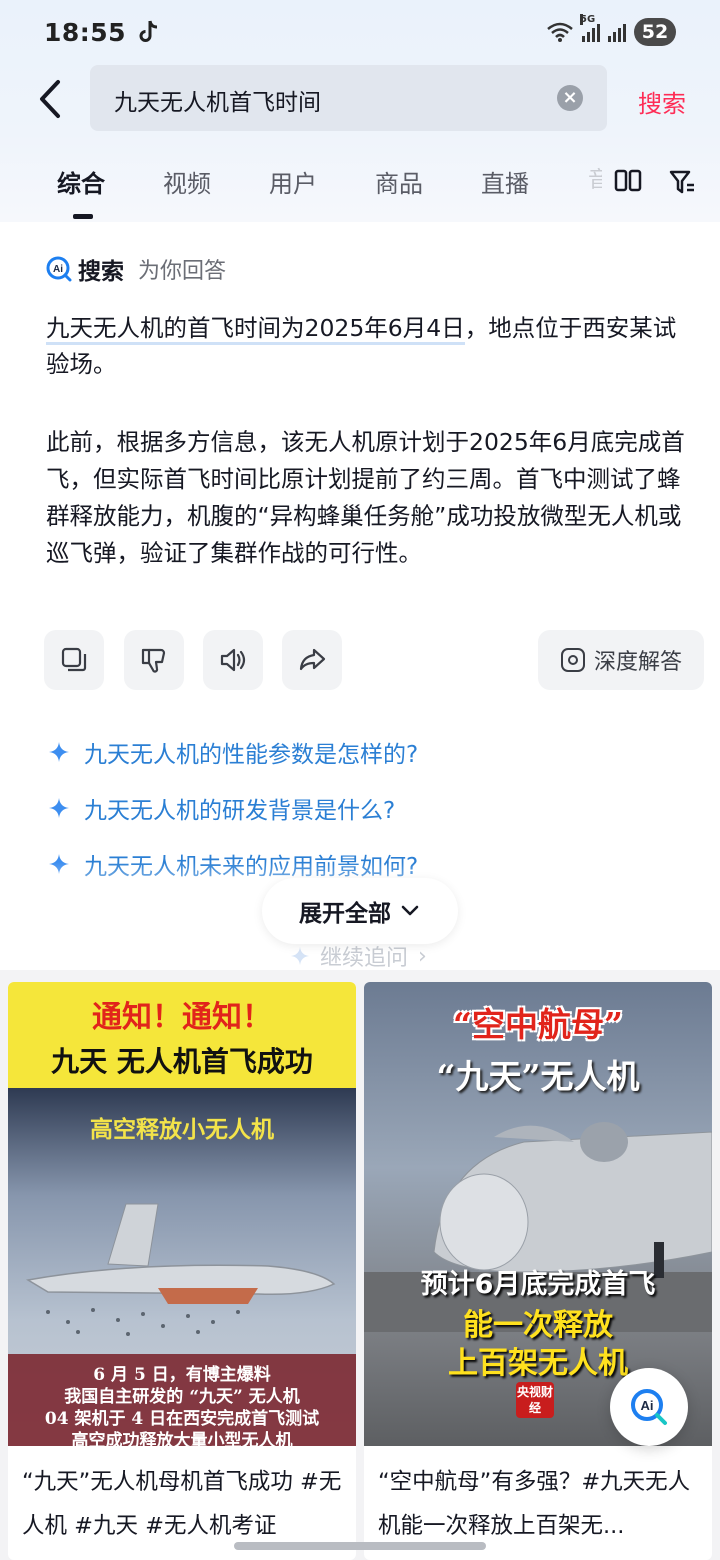 This screenshot has height=1560, width=720. What do you see at coordinates (360, 1546) in the screenshot?
I see `home-indicator` at bounding box center [360, 1546].